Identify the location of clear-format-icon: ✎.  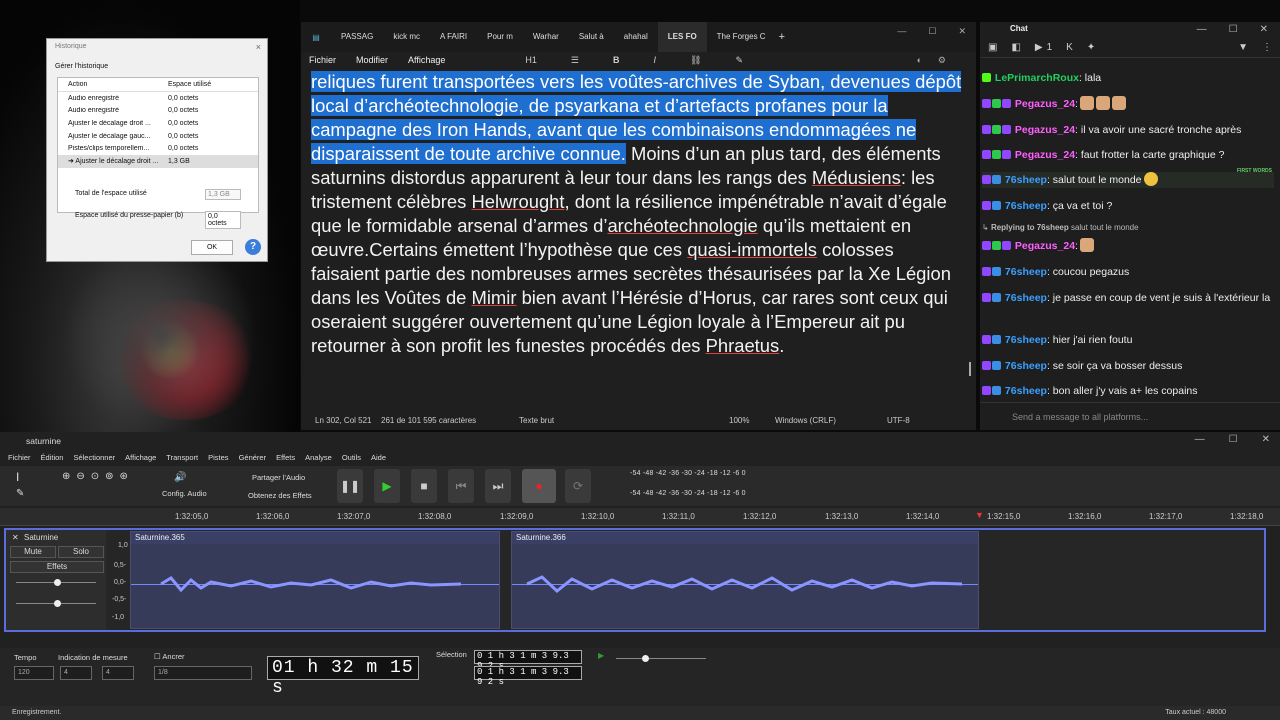
(739, 60).